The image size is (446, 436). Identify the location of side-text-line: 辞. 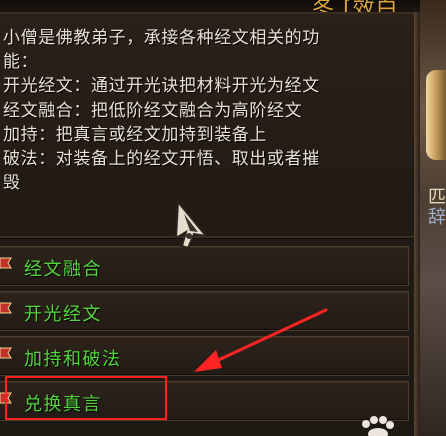
(437, 217).